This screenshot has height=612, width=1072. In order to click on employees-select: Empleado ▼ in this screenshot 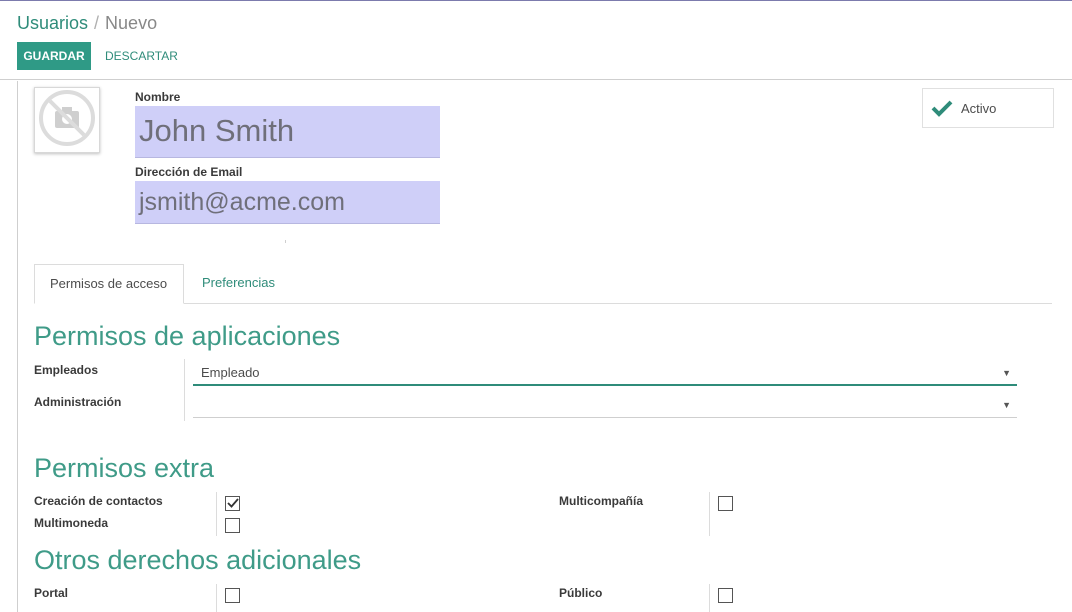, I will do `click(605, 374)`.